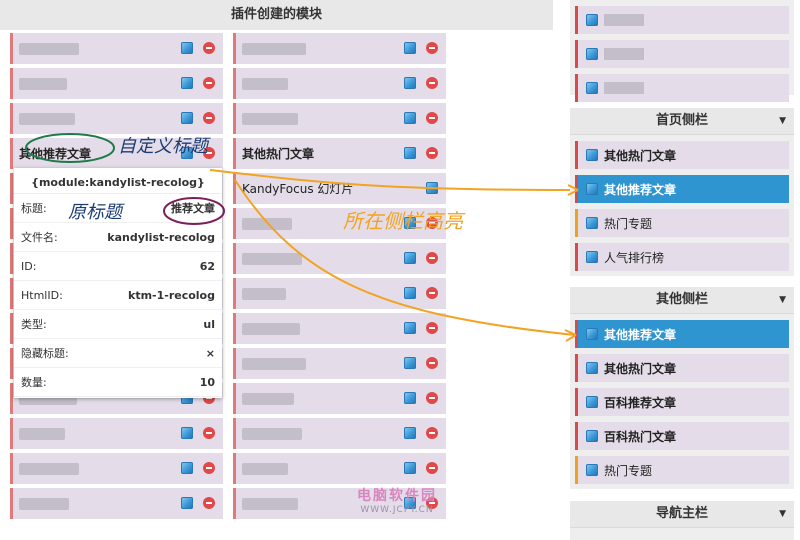 The width and height of the screenshot is (800, 540). What do you see at coordinates (171, 295) in the screenshot?
I see `info-value: ktm-1-recolog` at bounding box center [171, 295].